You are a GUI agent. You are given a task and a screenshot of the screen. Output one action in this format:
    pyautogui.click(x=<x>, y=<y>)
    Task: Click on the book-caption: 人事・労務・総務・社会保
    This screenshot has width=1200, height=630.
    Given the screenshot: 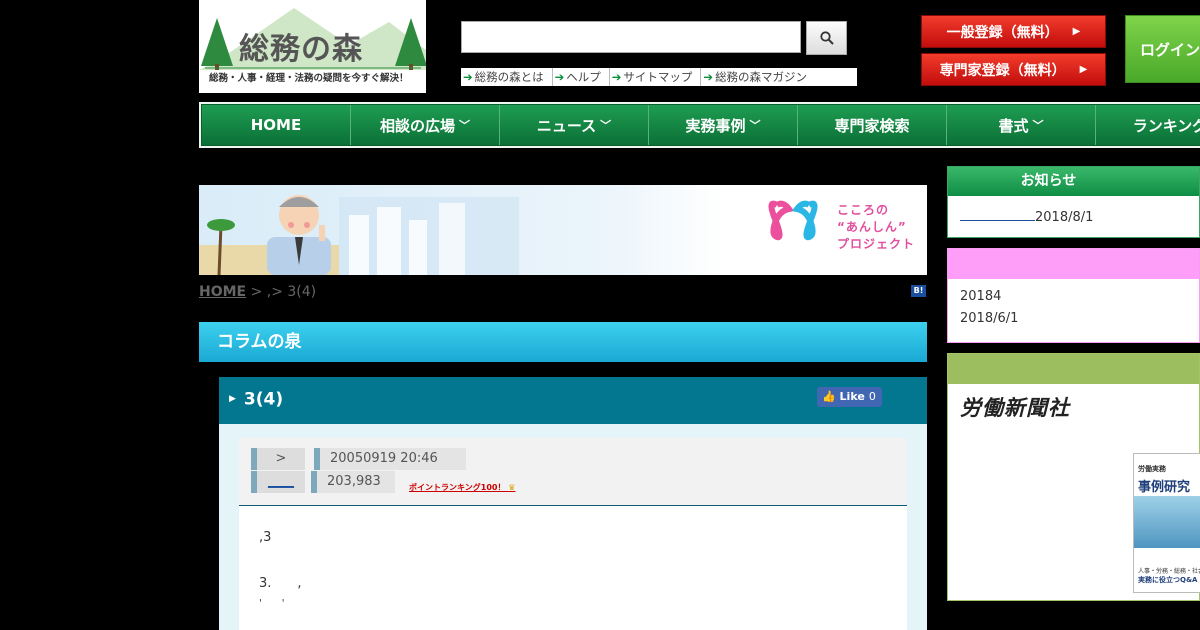 What is the action you would take?
    pyautogui.click(x=1169, y=571)
    